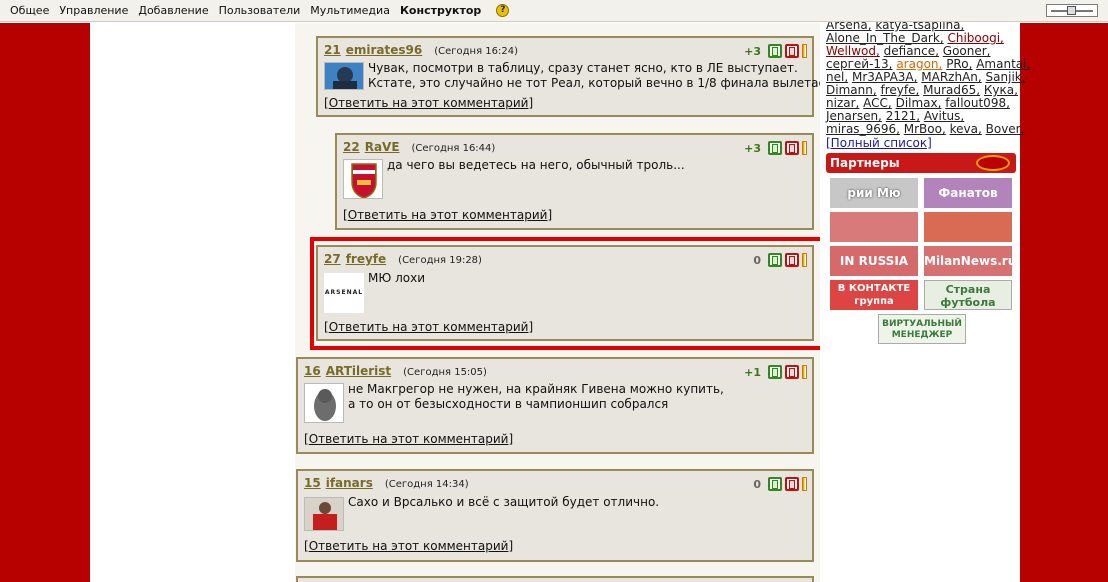 The image size is (1108, 582). I want to click on partners-header: Партнеры, so click(921, 163).